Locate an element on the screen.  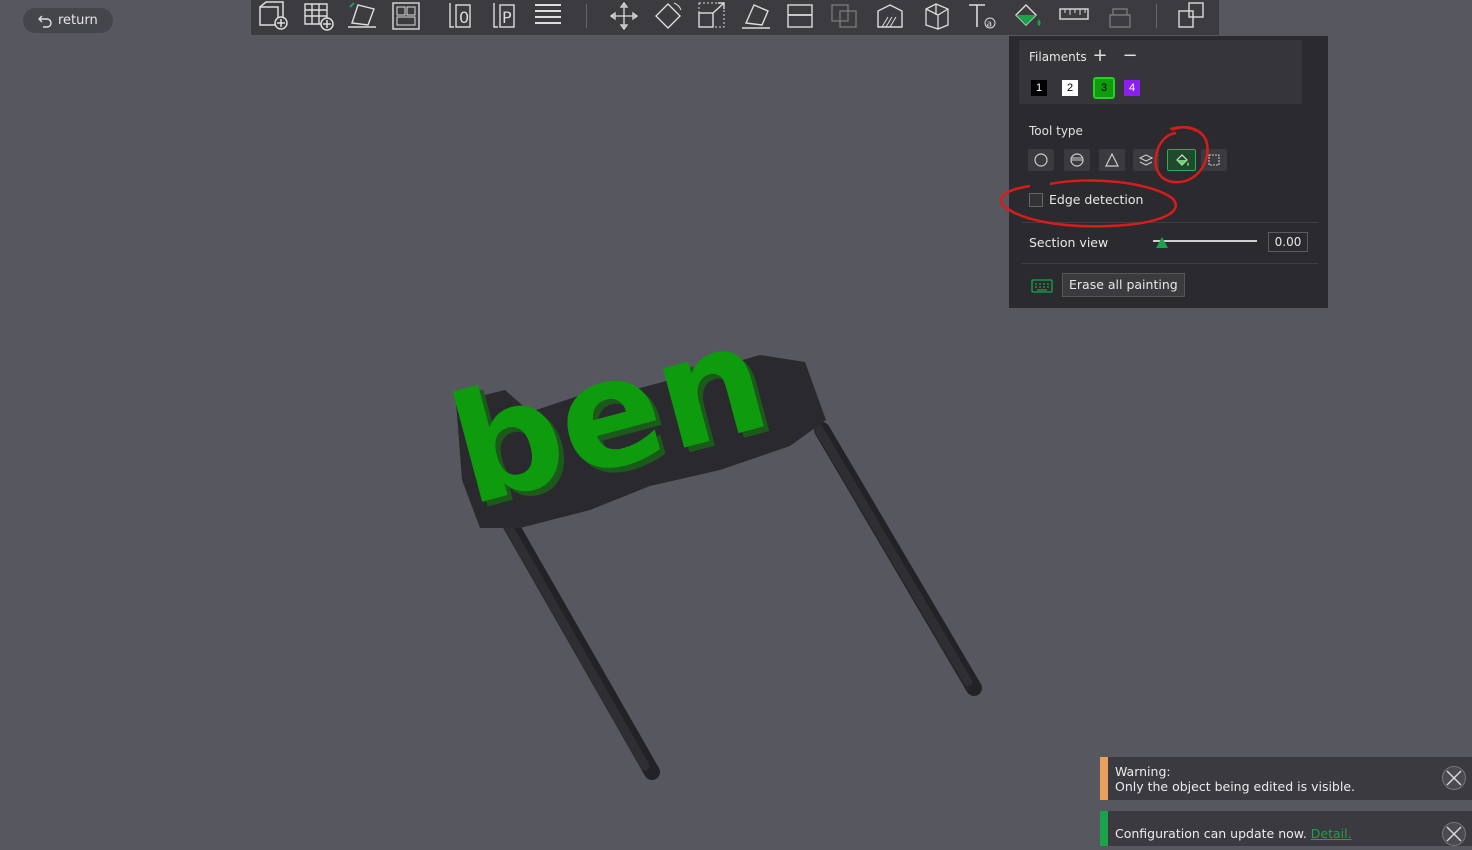
section-view-value-input: 0.00 is located at coordinates (1288, 242).